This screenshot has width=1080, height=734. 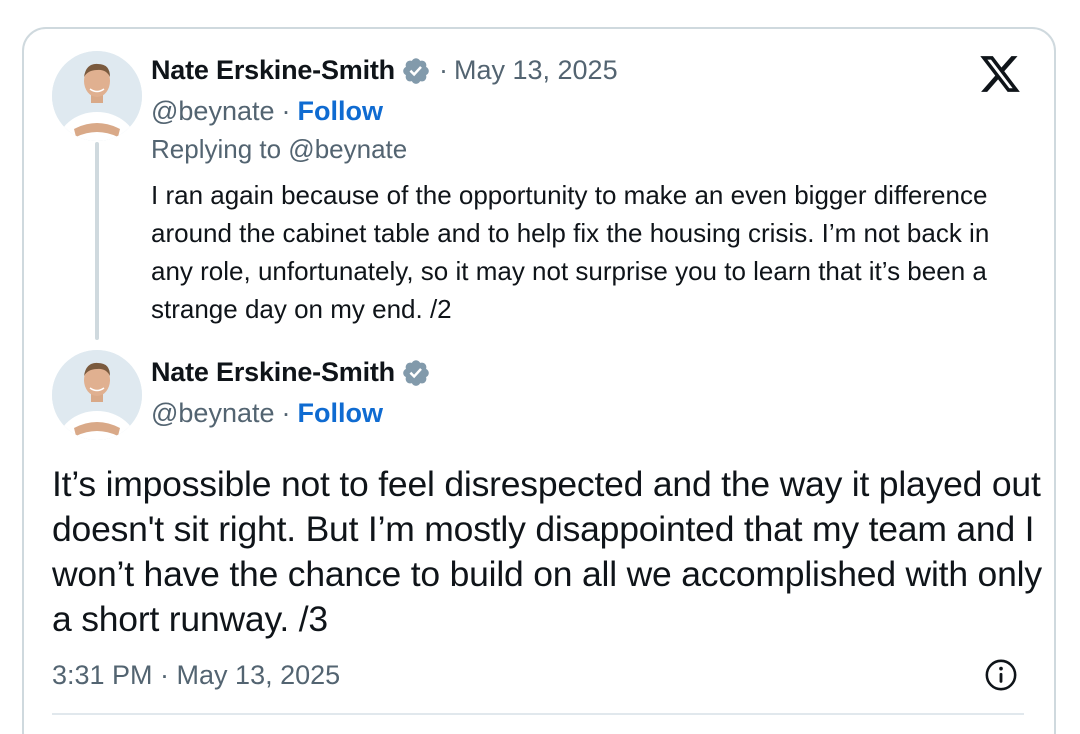 What do you see at coordinates (279, 149) in the screenshot?
I see `replying-to-label: Replying to @beynate` at bounding box center [279, 149].